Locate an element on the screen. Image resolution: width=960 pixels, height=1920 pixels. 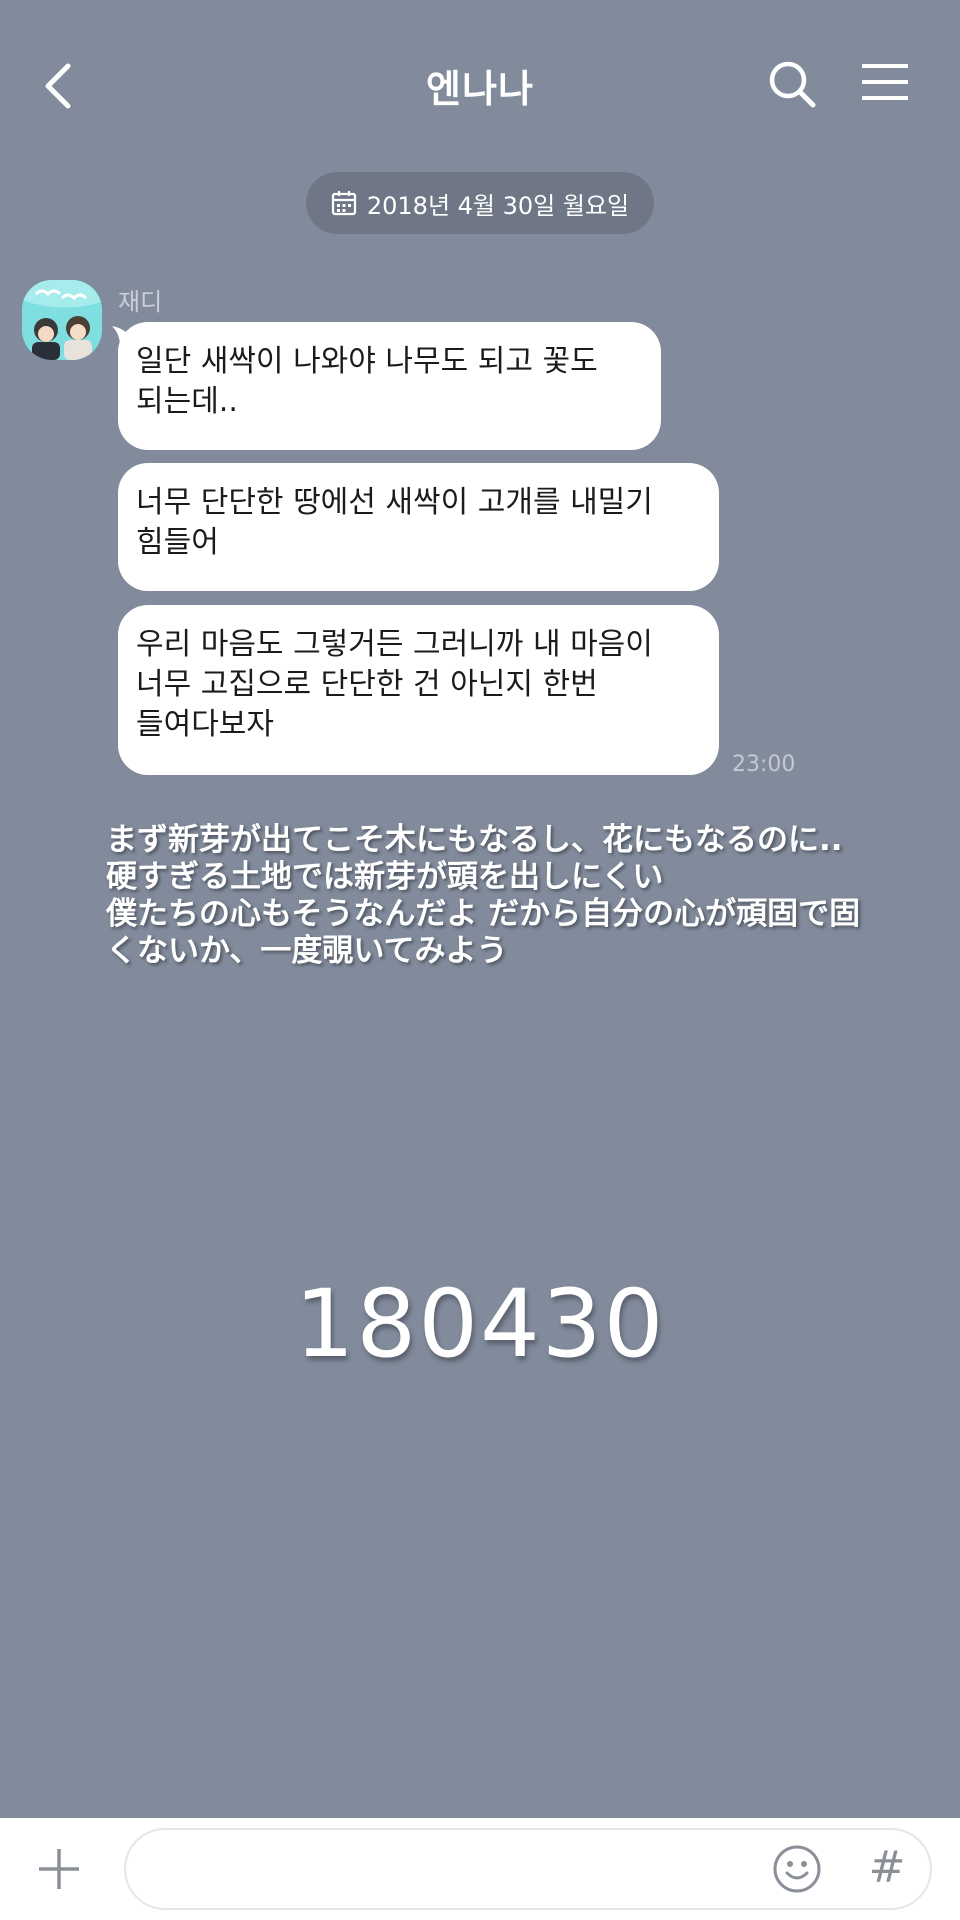
message-bubble: 너무 단단한 땅에선 새싹이 고개를 내밀기 힘들어 is located at coordinates (418, 527).